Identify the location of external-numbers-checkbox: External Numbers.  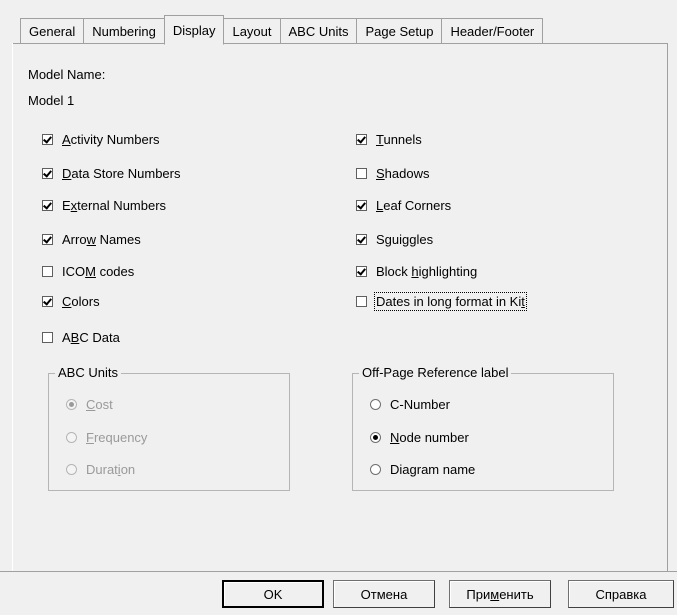
(104, 205).